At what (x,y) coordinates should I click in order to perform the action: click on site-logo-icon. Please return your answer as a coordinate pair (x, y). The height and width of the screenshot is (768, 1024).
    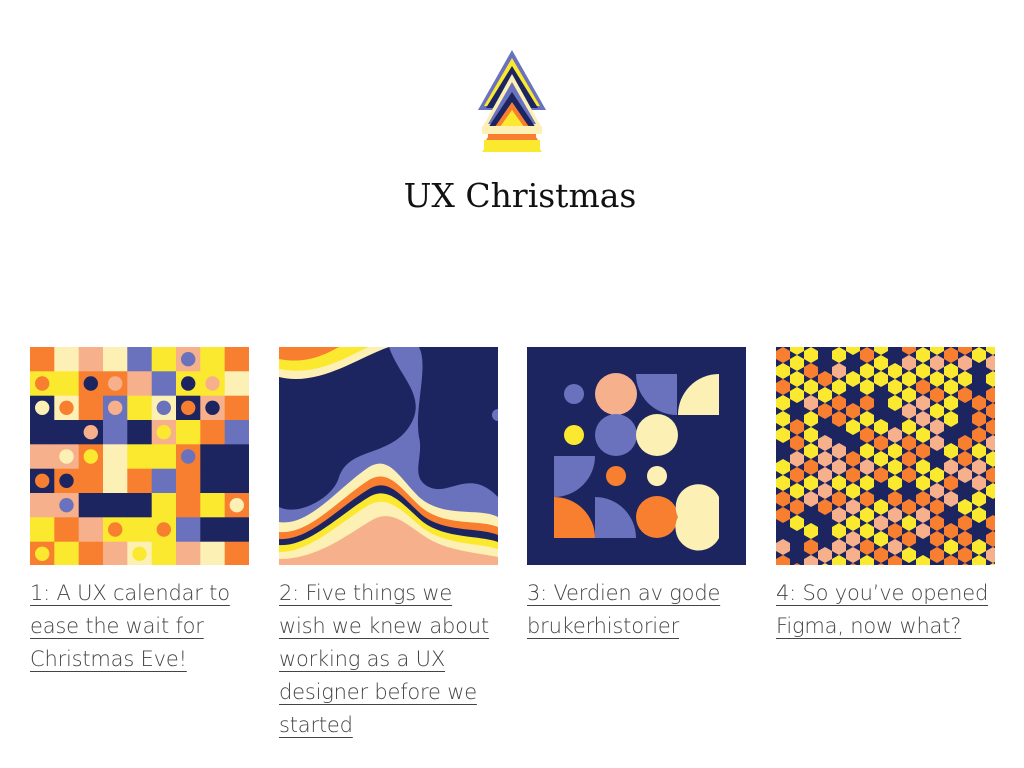
    Looking at the image, I should click on (512, 102).